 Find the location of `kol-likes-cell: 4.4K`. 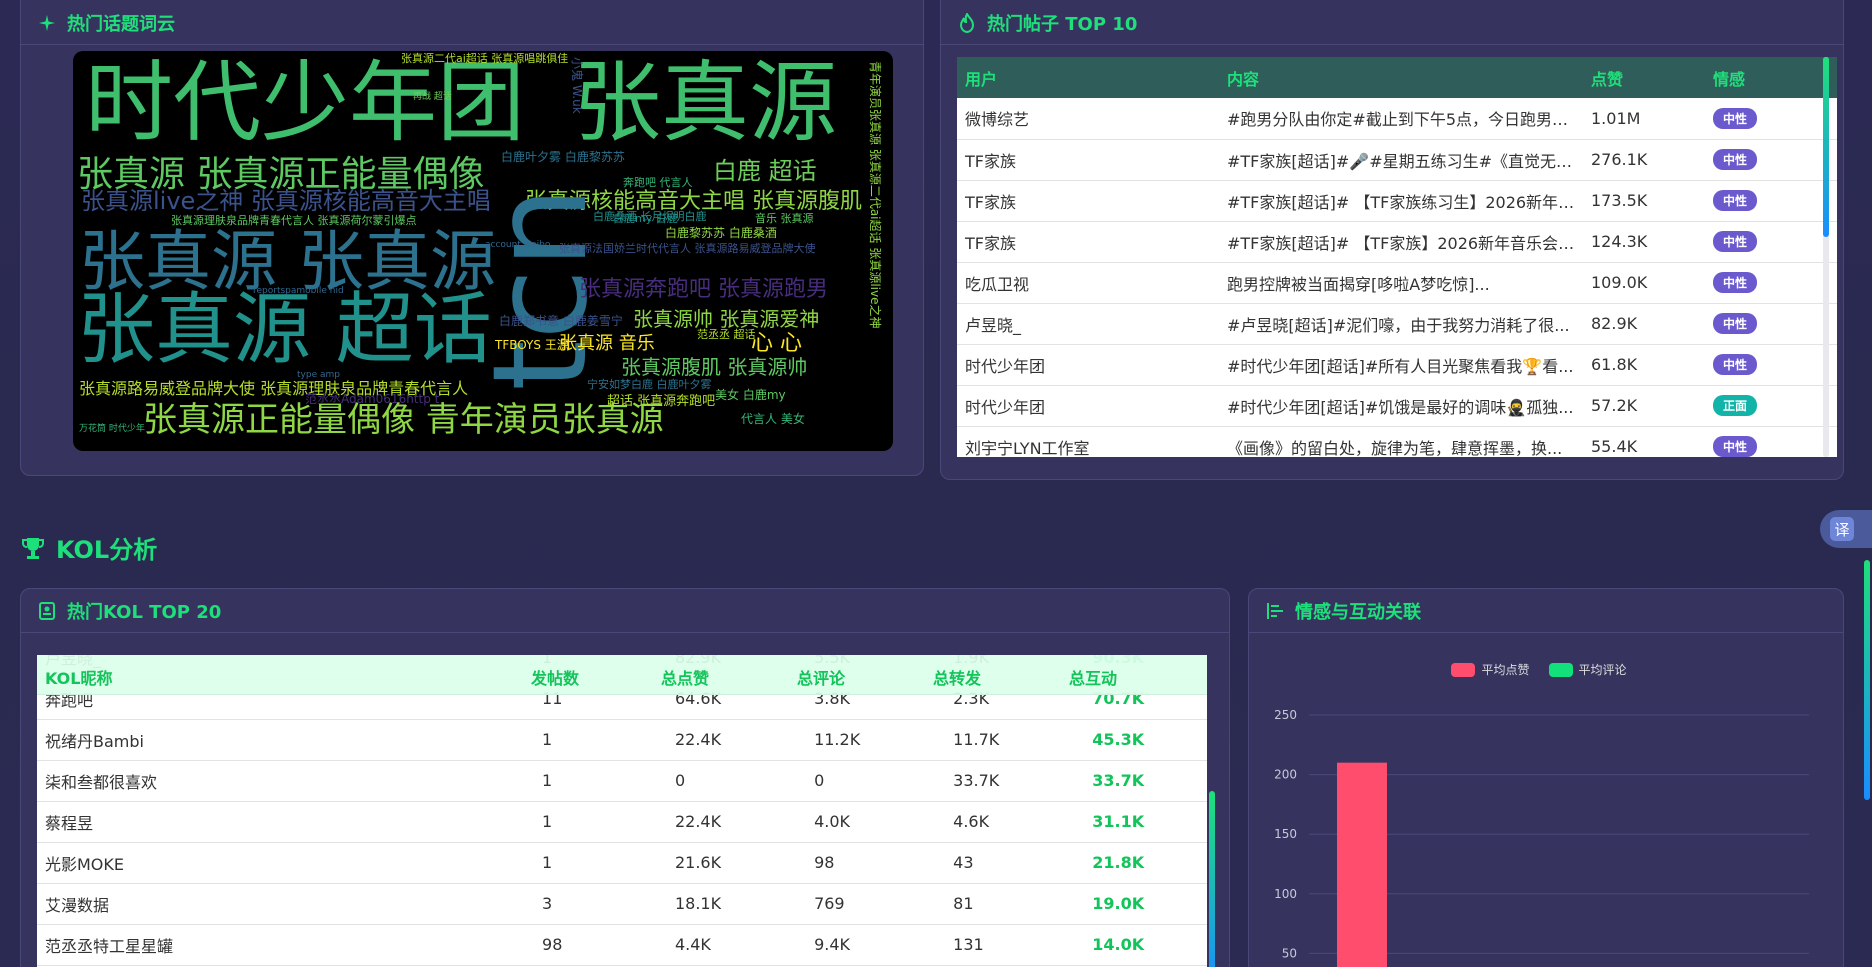

kol-likes-cell: 4.4K is located at coordinates (736, 945).